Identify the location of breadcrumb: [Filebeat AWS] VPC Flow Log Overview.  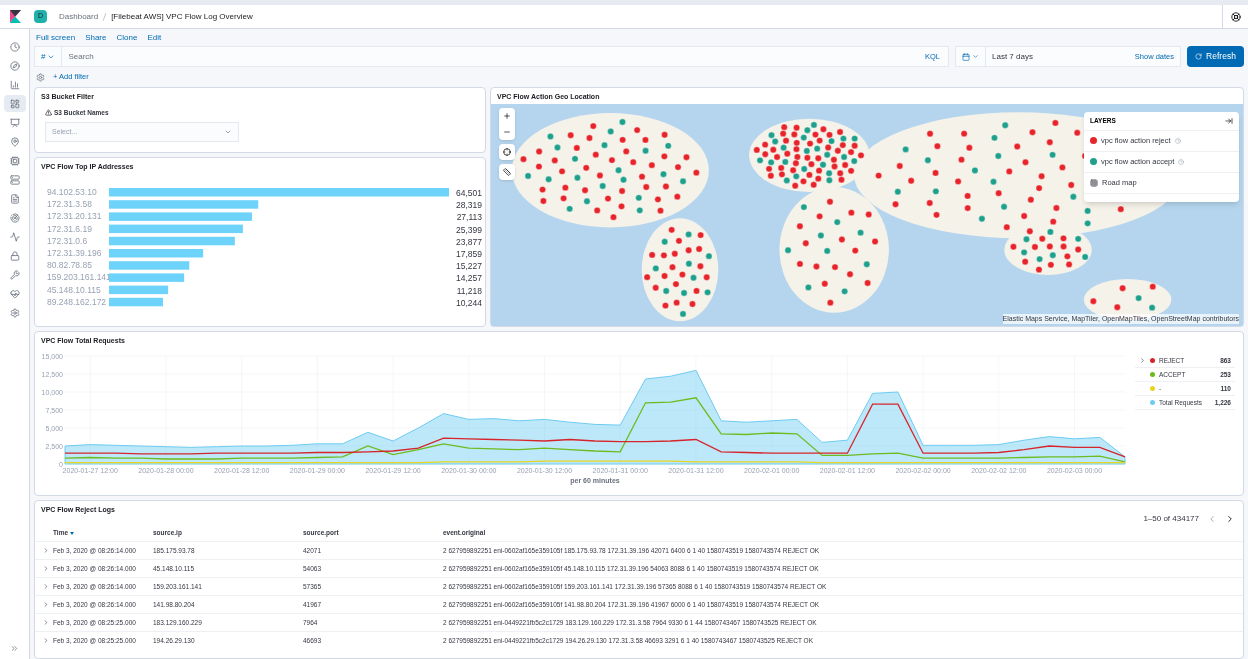
(182, 16).